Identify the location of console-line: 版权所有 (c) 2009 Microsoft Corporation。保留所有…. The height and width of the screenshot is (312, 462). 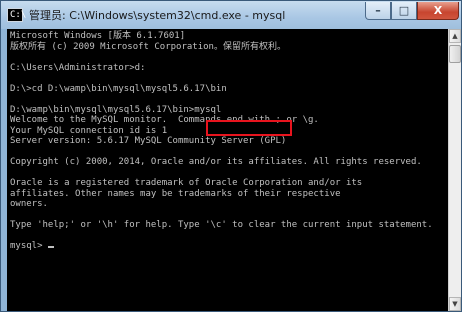
(148, 46).